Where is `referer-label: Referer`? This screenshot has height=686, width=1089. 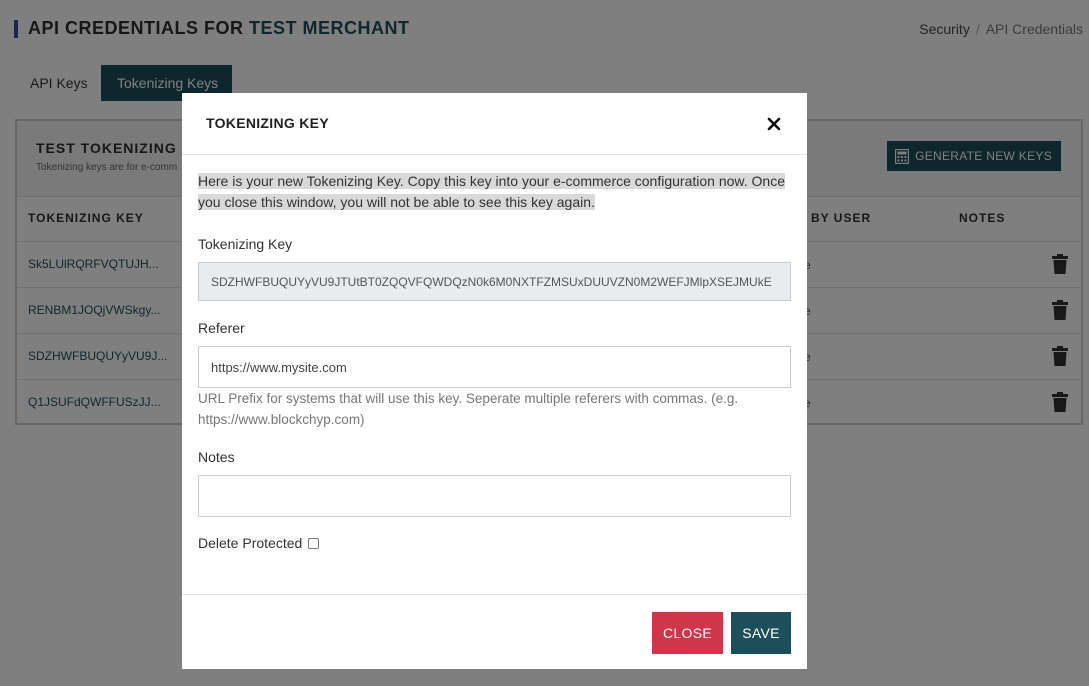 referer-label: Referer is located at coordinates (221, 328).